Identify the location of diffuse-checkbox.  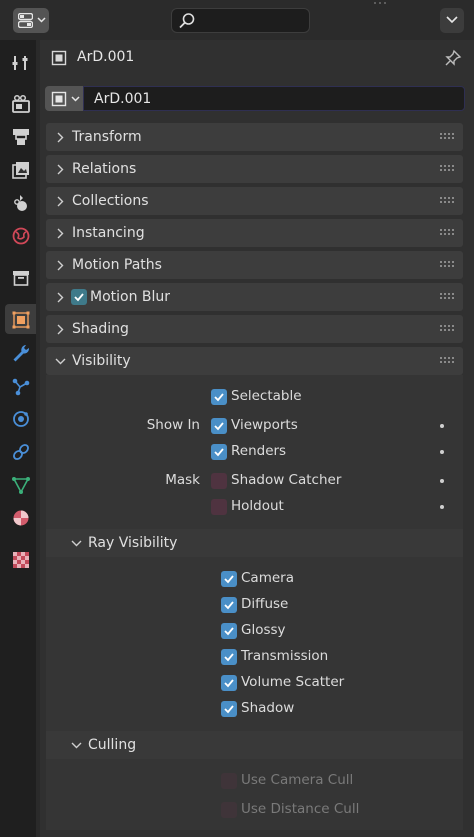
(229, 605).